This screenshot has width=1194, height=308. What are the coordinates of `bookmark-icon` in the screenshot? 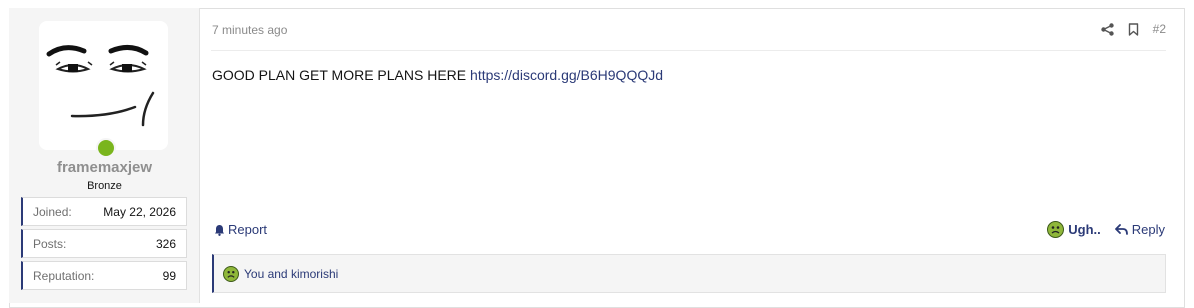 It's located at (1133, 29).